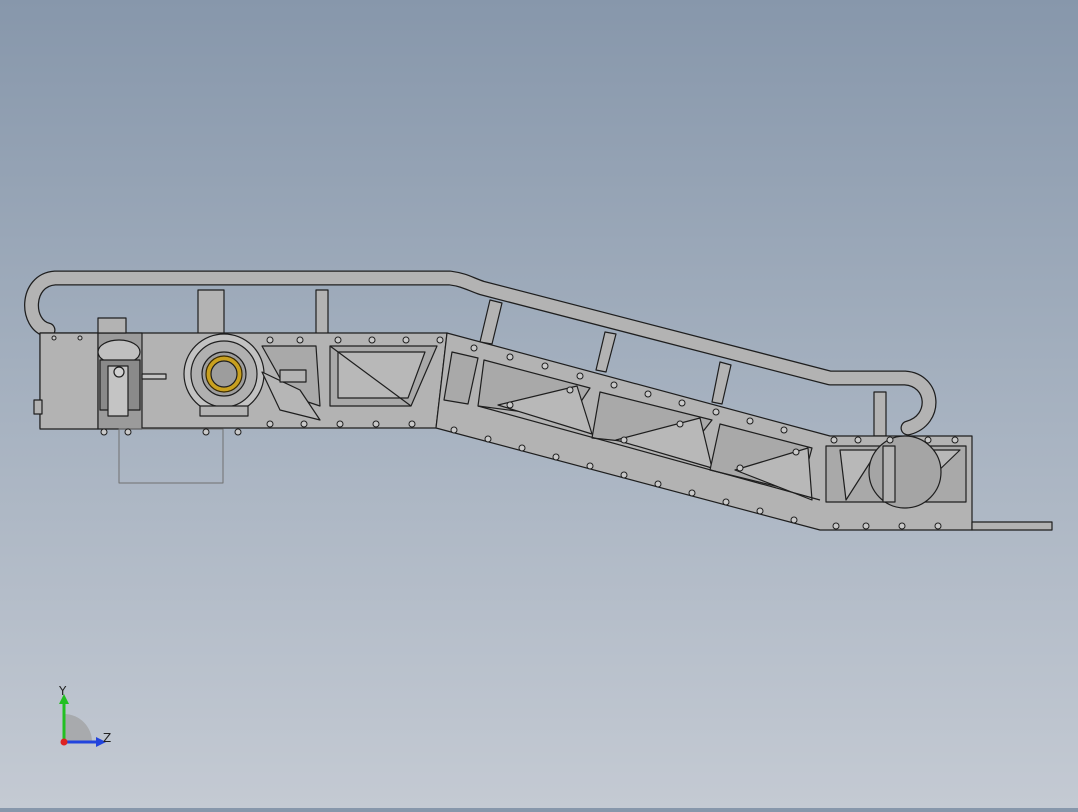  What do you see at coordinates (85, 720) in the screenshot?
I see `orientation-triad: Y Z` at bounding box center [85, 720].